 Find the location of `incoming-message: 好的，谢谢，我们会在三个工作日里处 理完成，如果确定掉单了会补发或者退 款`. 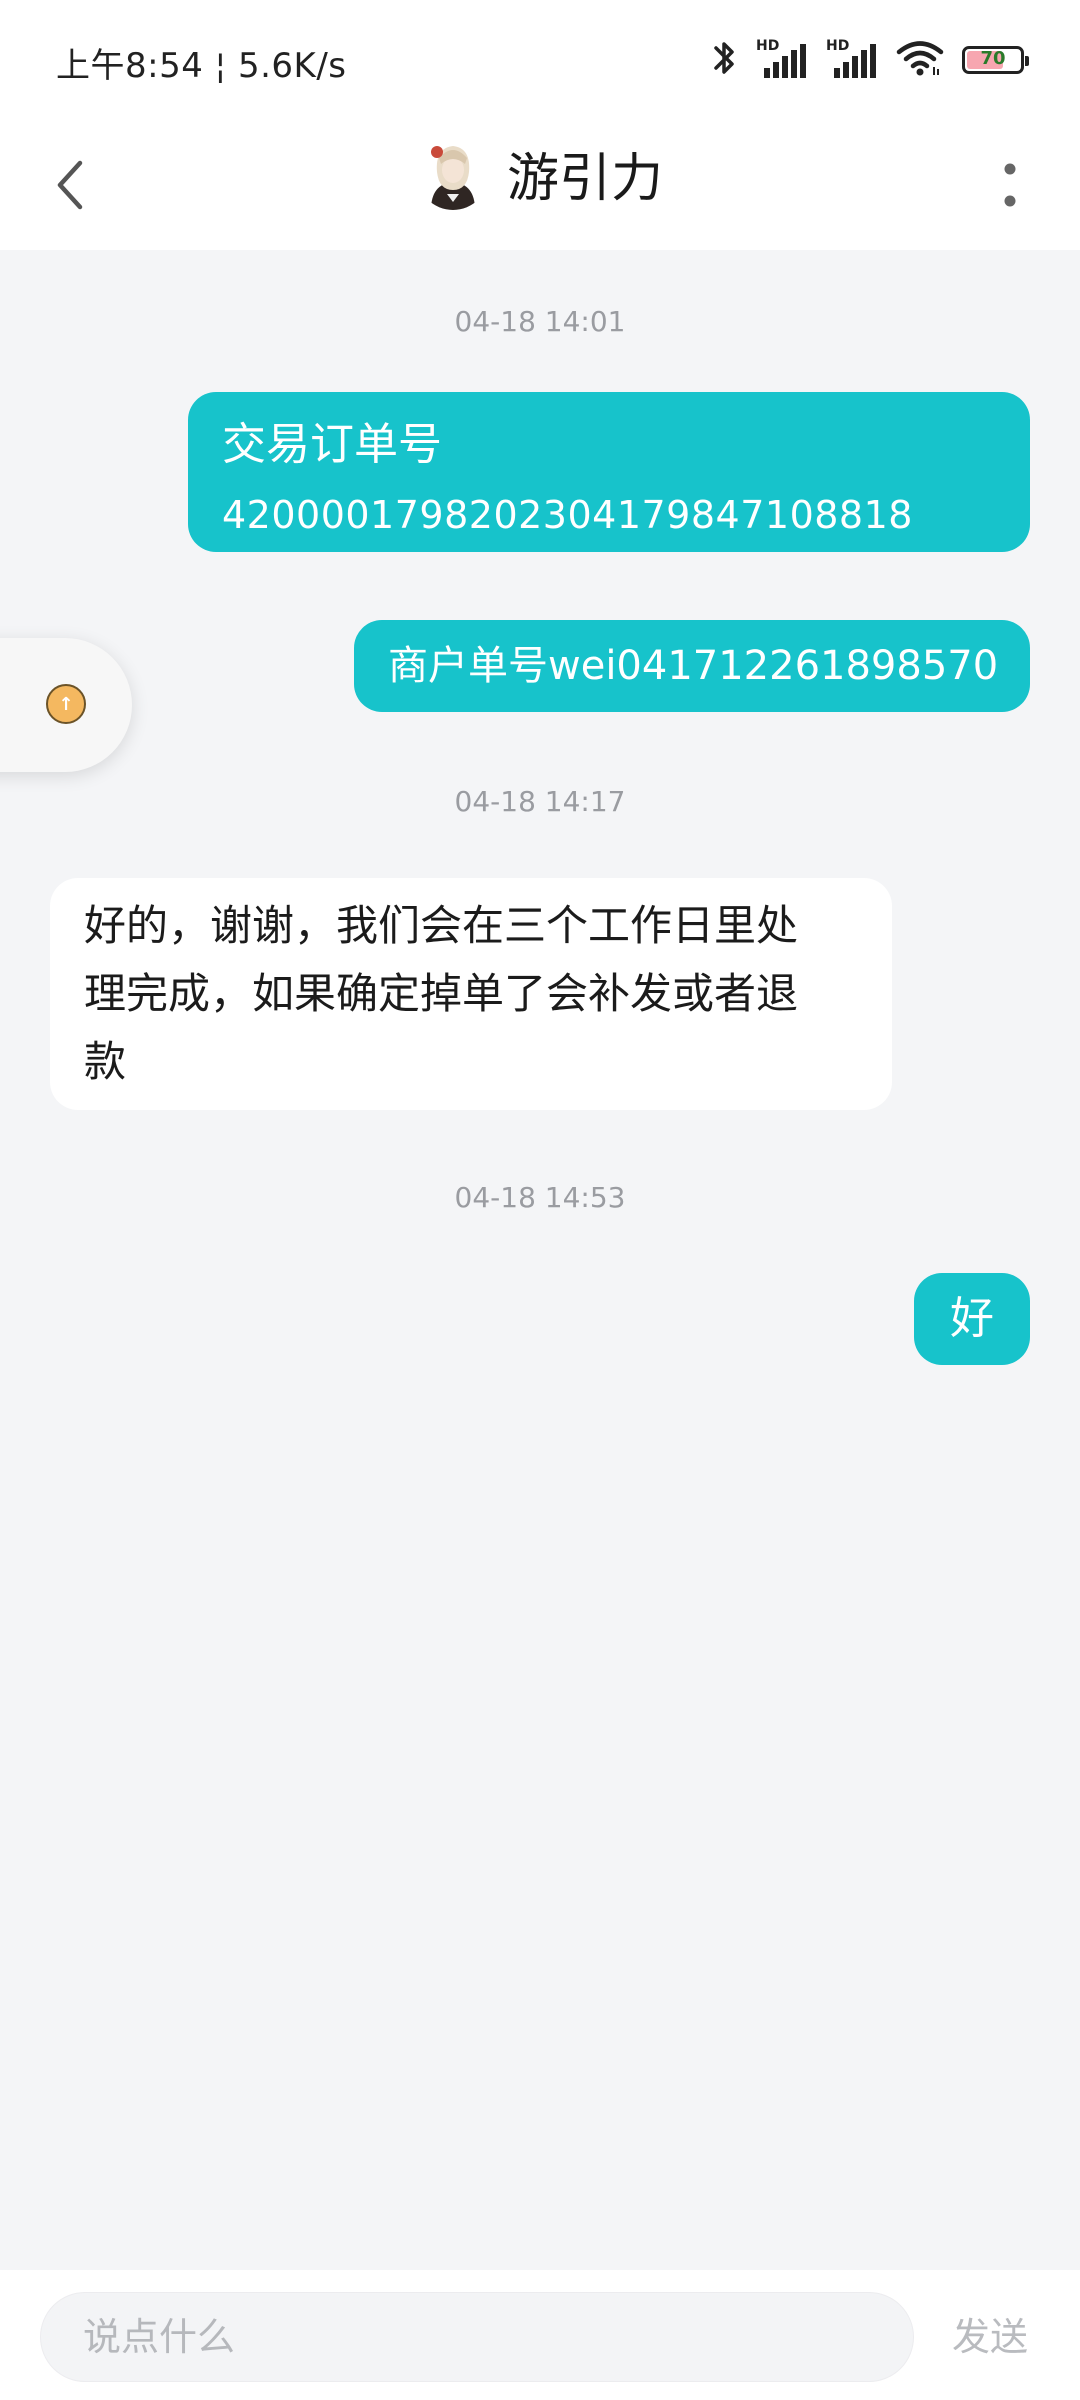

incoming-message: 好的，谢谢，我们会在三个工作日里处 理完成，如果确定掉单了会补发或者退 款 is located at coordinates (471, 994).